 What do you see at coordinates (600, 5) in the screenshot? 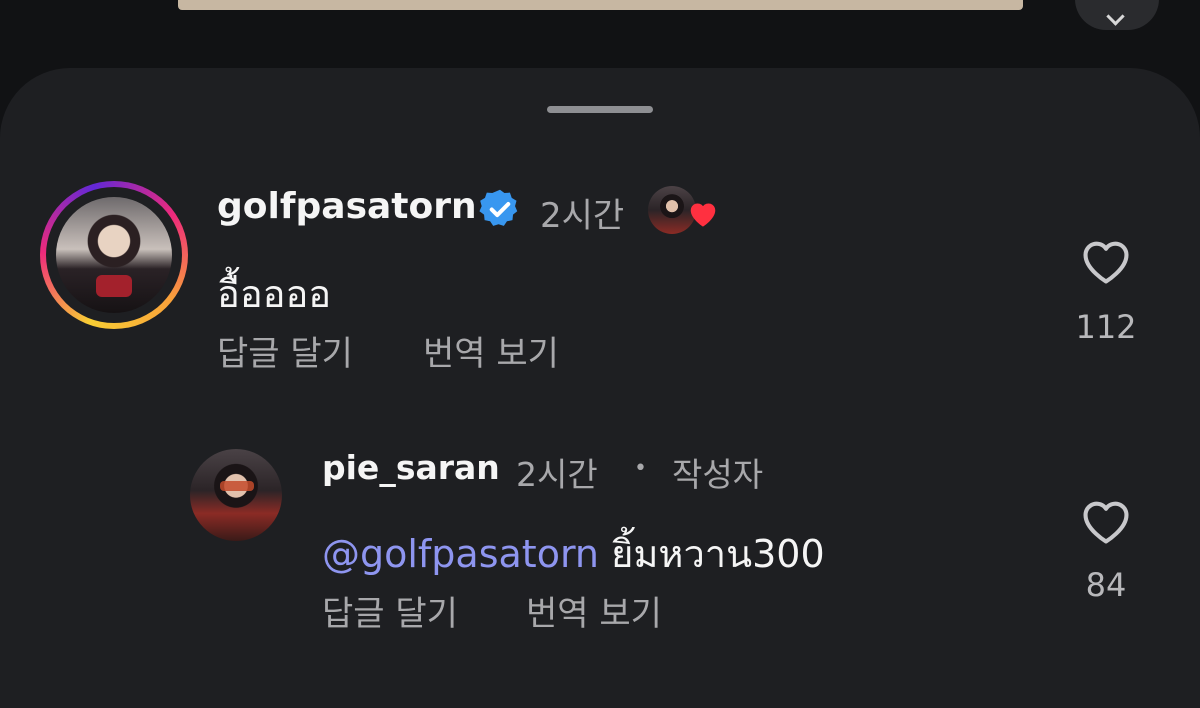
I see `post-media-preview` at bounding box center [600, 5].